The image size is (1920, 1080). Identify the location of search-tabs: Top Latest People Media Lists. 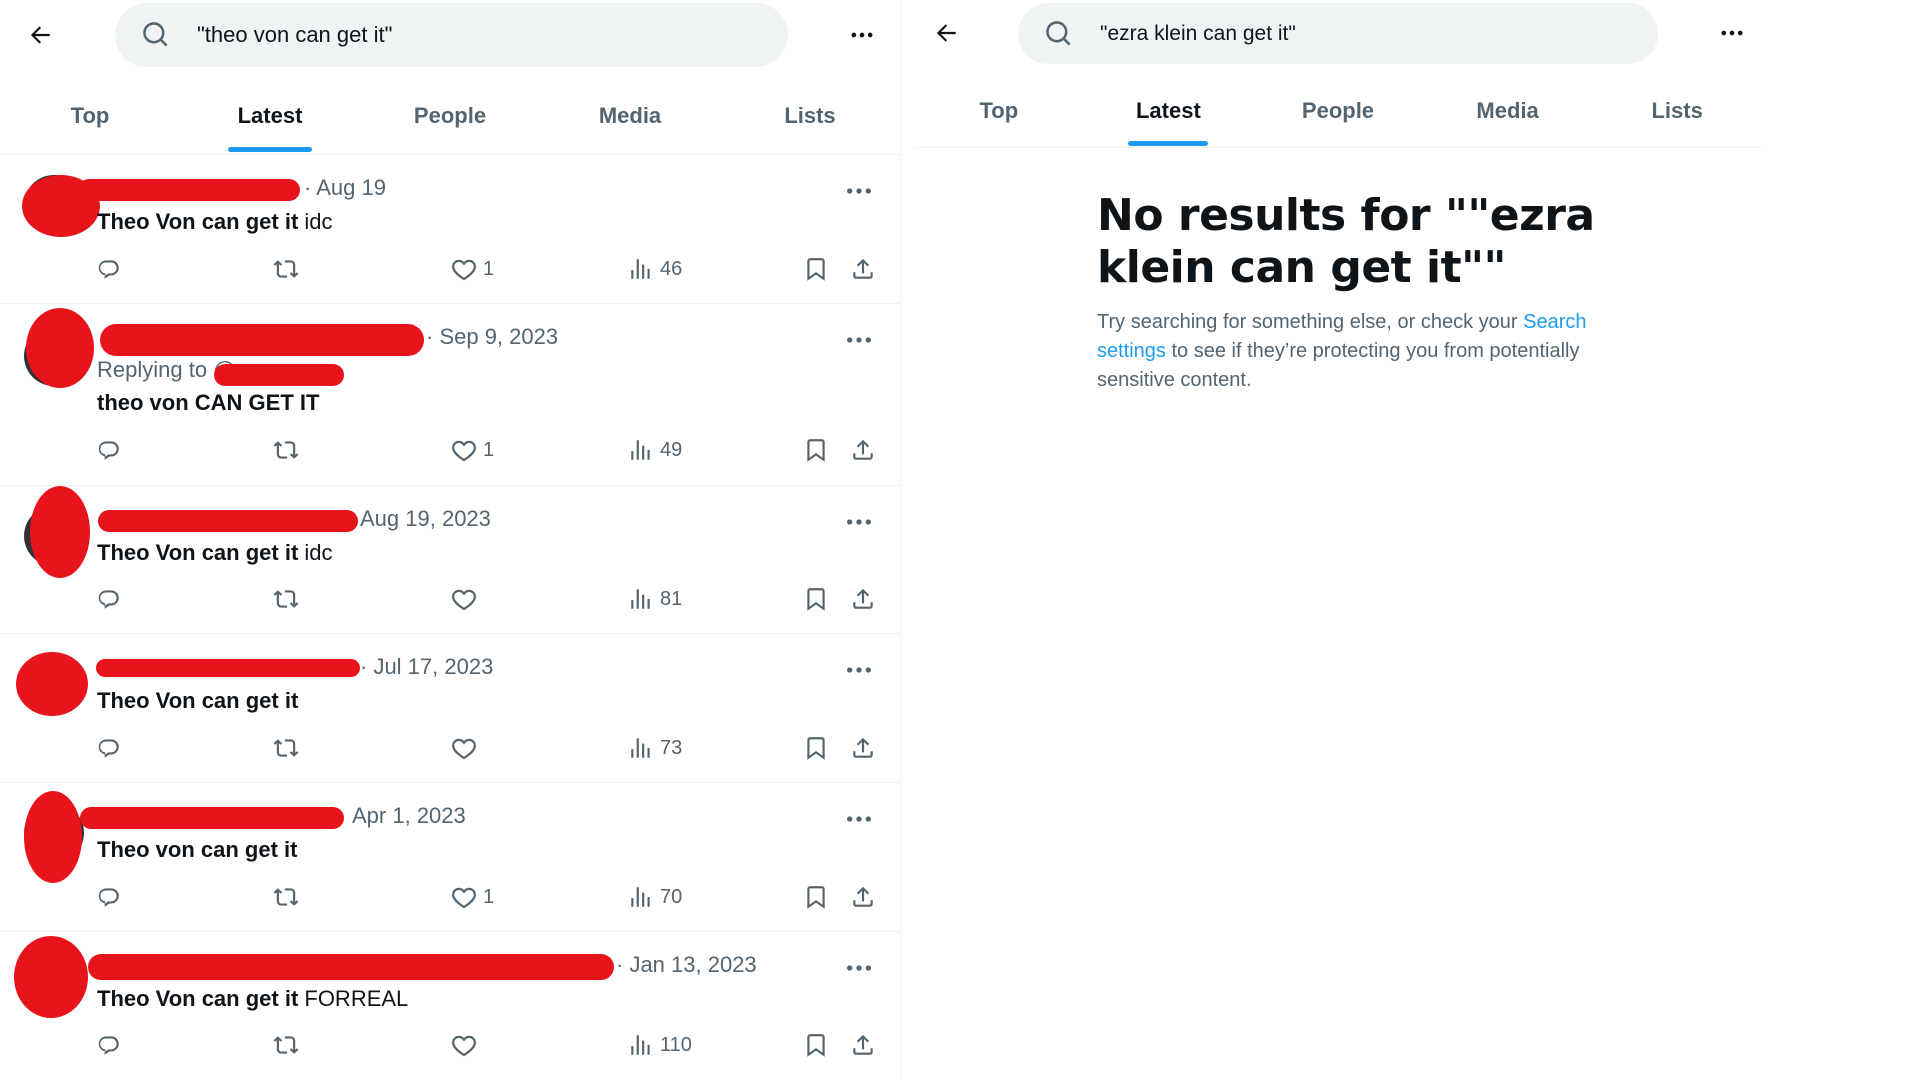
(450, 116).